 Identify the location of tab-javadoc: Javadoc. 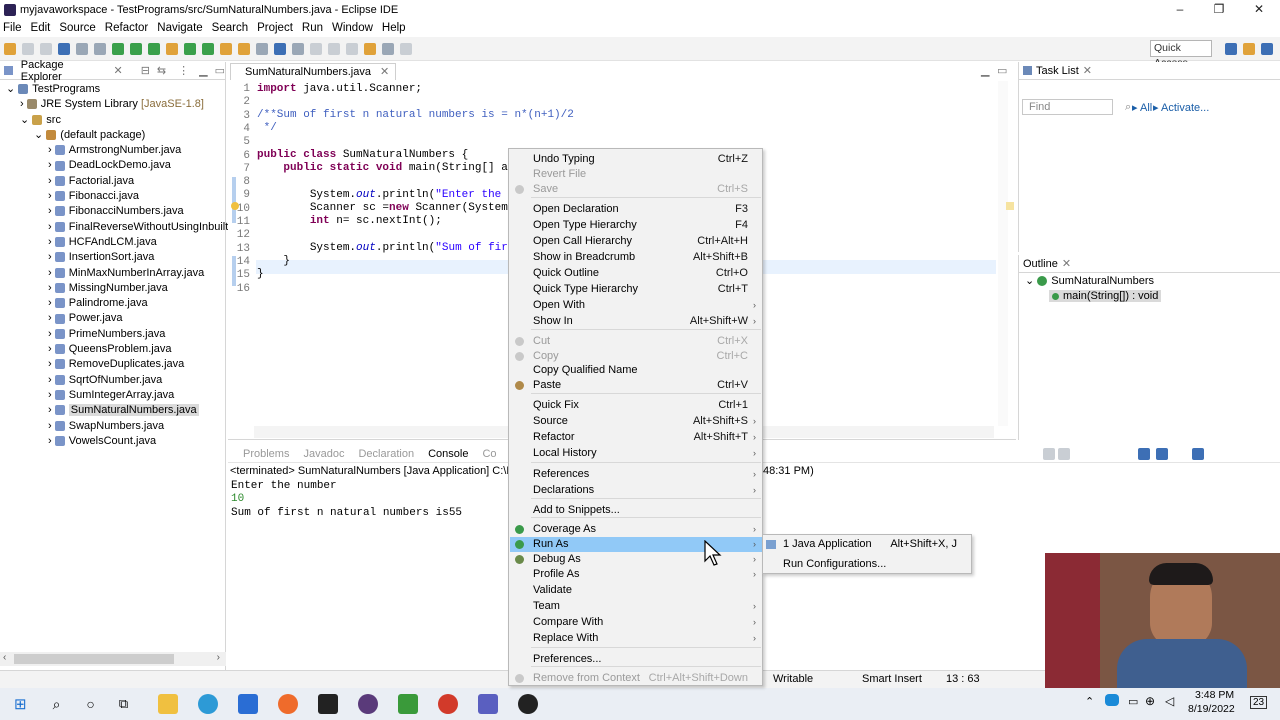
(323, 454).